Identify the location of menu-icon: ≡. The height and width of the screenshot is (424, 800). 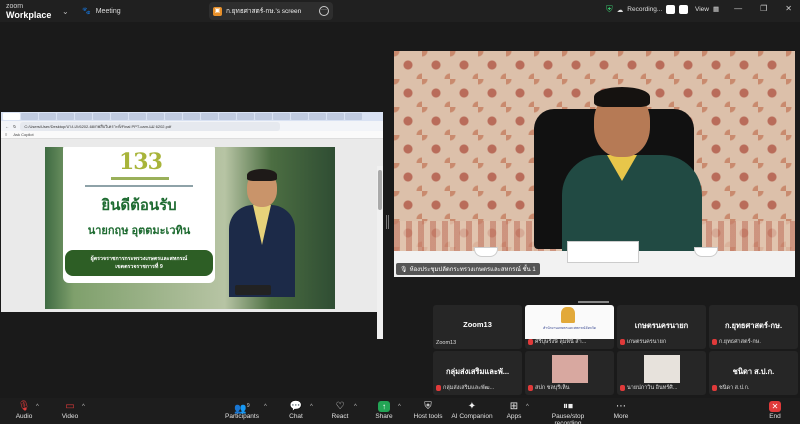
(6, 134).